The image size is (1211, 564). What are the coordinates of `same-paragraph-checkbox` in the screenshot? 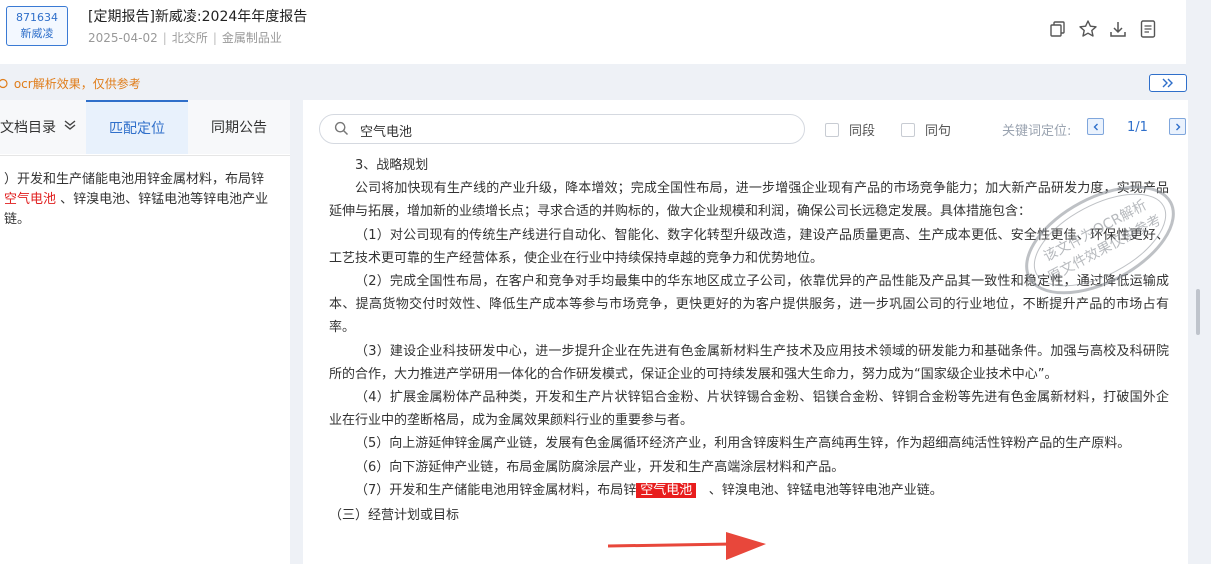 It's located at (832, 129).